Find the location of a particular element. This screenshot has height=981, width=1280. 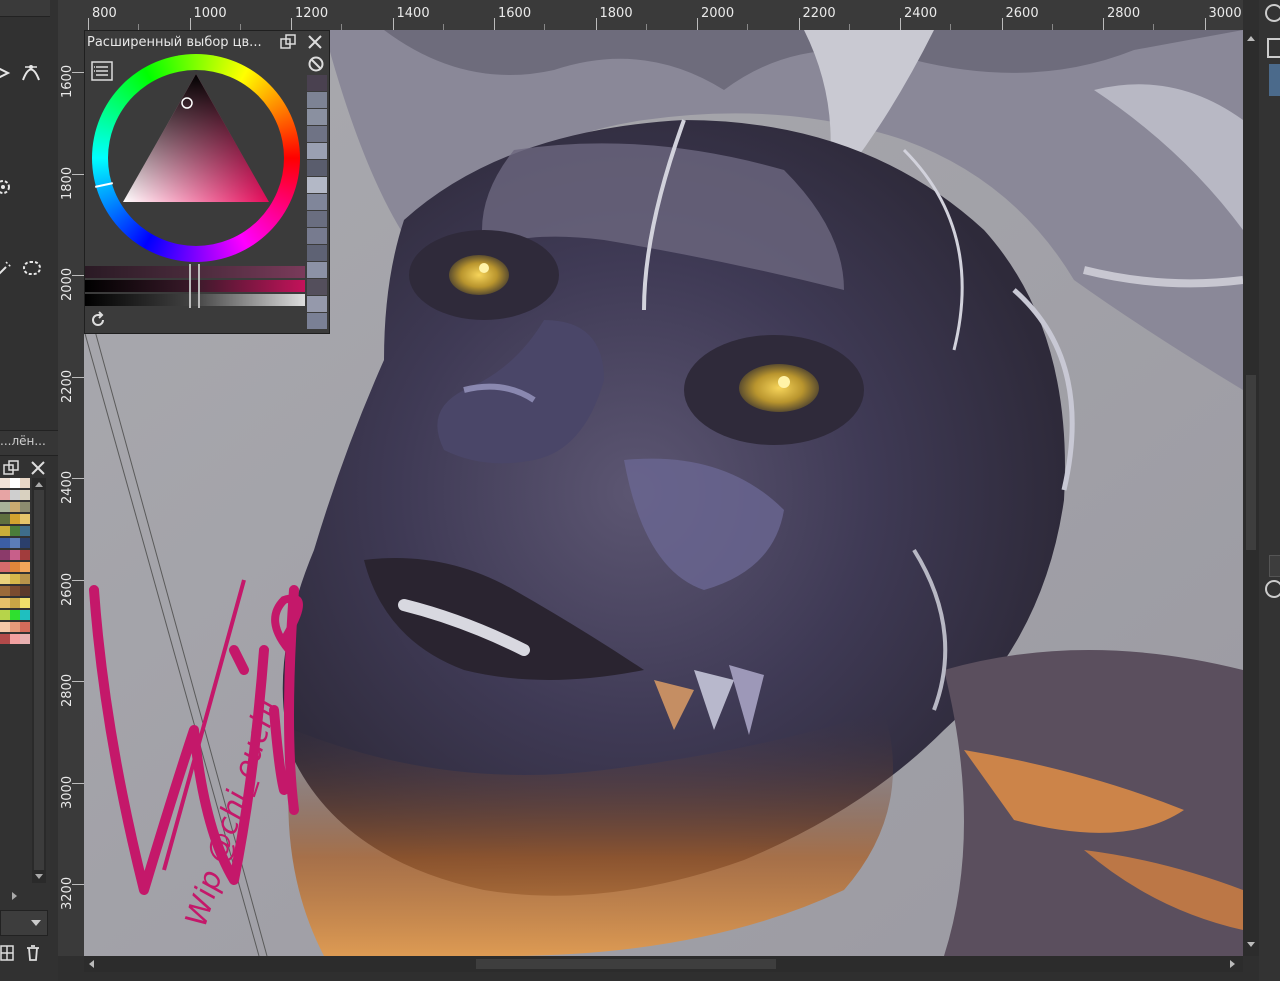

docker-float-icon is located at coordinates (288, 44).